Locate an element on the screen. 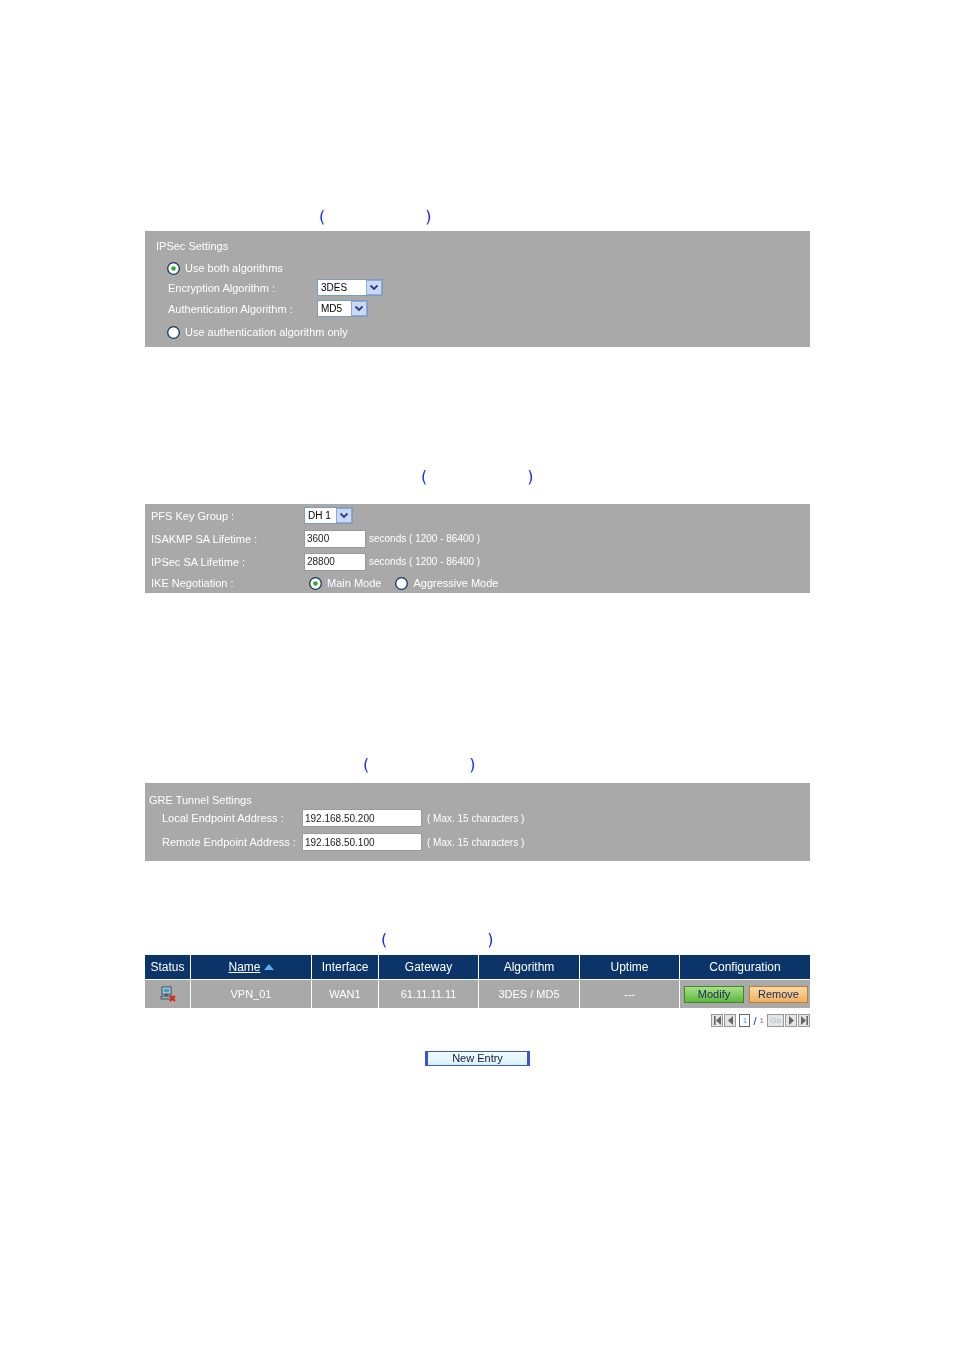 This screenshot has height=1350, width=954. table-cell: 61.11.11.11 is located at coordinates (428, 994).